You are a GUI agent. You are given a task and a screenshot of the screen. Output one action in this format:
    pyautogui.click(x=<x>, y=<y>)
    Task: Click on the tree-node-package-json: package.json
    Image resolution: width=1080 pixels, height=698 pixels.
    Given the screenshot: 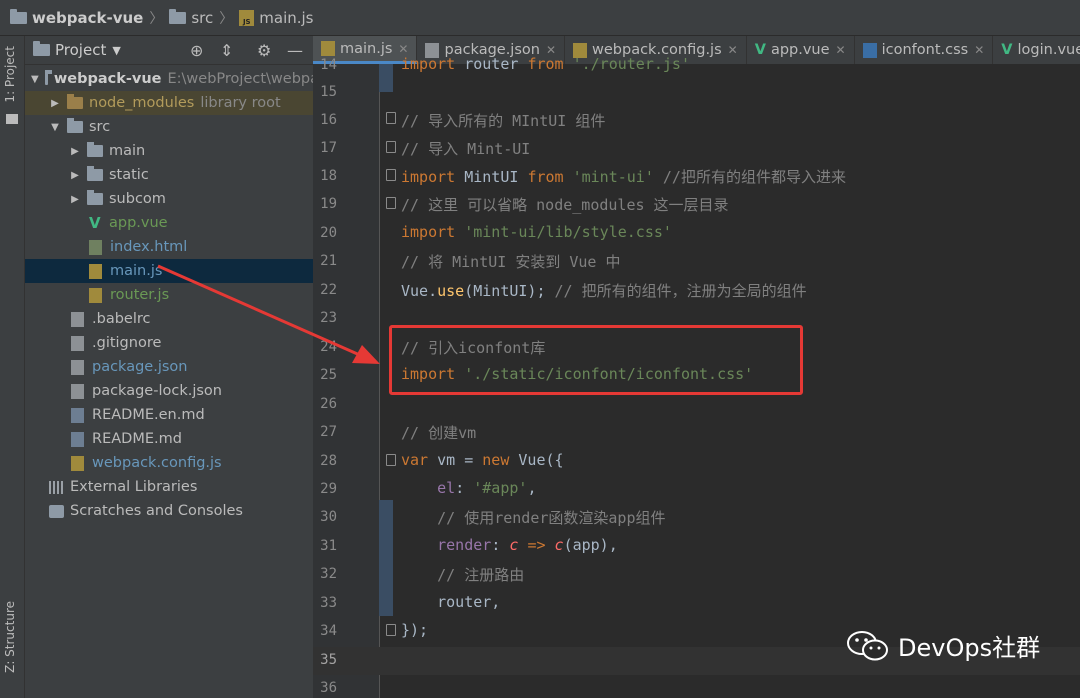 What is the action you would take?
    pyautogui.click(x=192, y=367)
    